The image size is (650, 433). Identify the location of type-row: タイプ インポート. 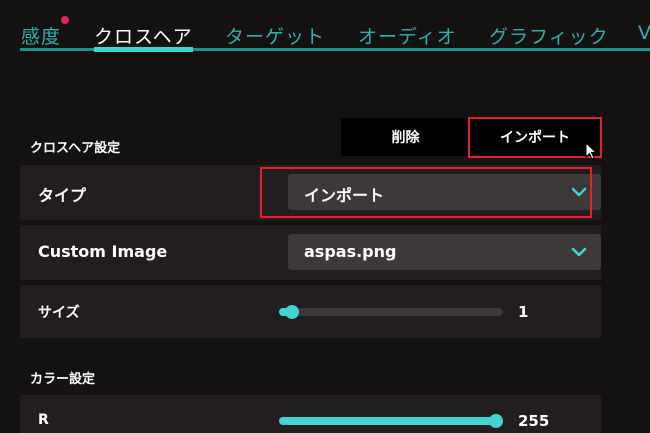
(310, 192).